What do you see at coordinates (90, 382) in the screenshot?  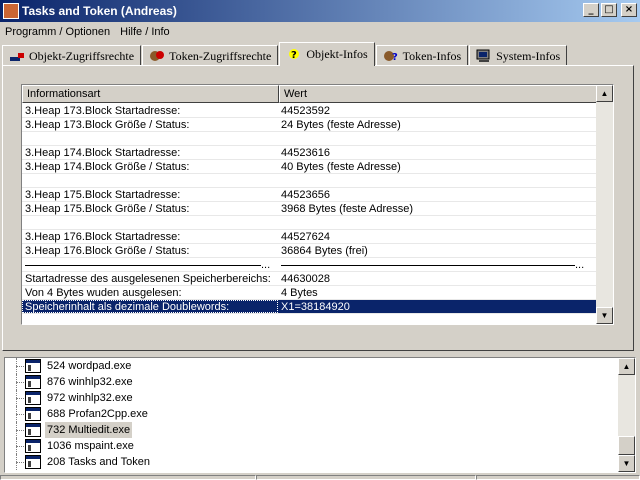 I see `process-label: 876 winhlp32.exe` at bounding box center [90, 382].